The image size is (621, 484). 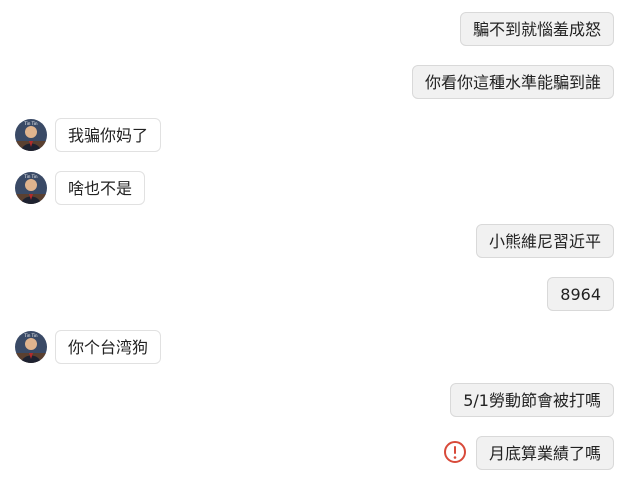 What do you see at coordinates (108, 347) in the screenshot?
I see `message-bubble: 你个台湾狗` at bounding box center [108, 347].